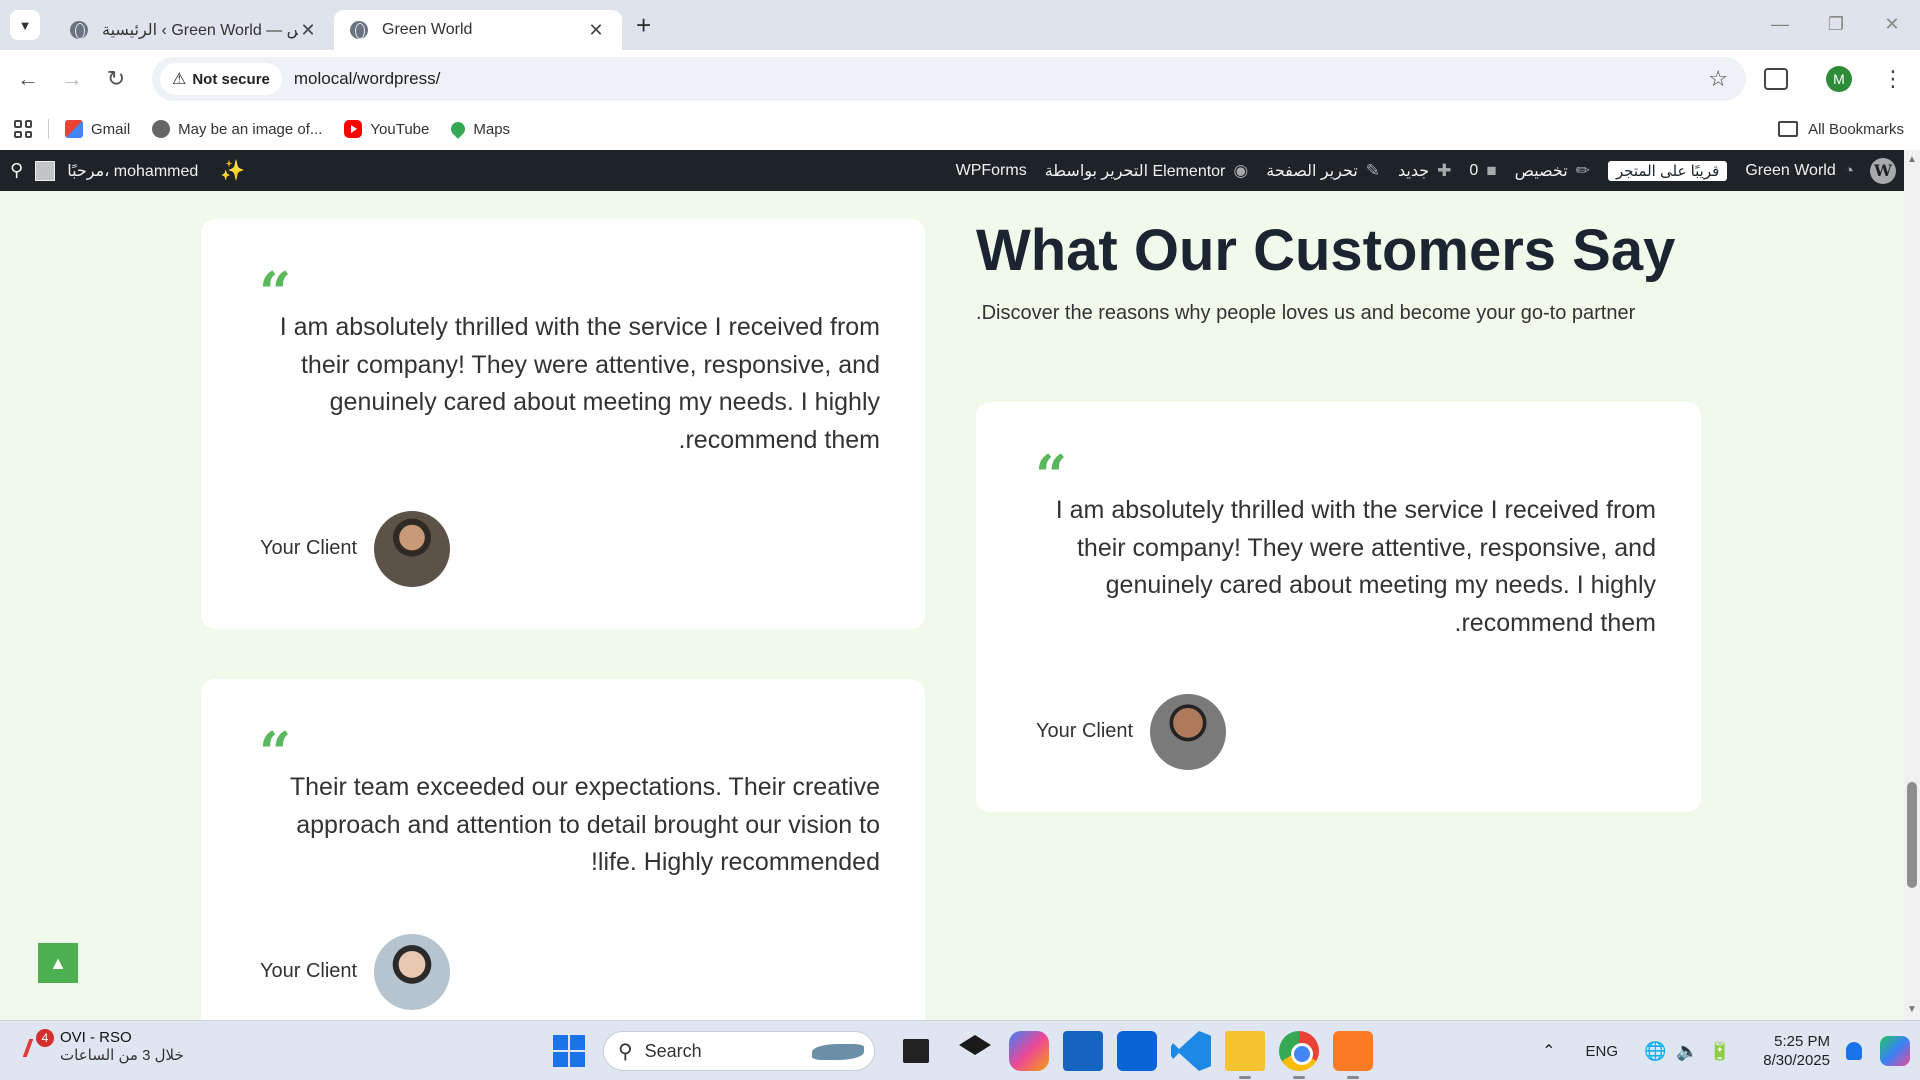  What do you see at coordinates (1912, 159) in the screenshot?
I see `scroll-up-arrow-icon: ▲` at bounding box center [1912, 159].